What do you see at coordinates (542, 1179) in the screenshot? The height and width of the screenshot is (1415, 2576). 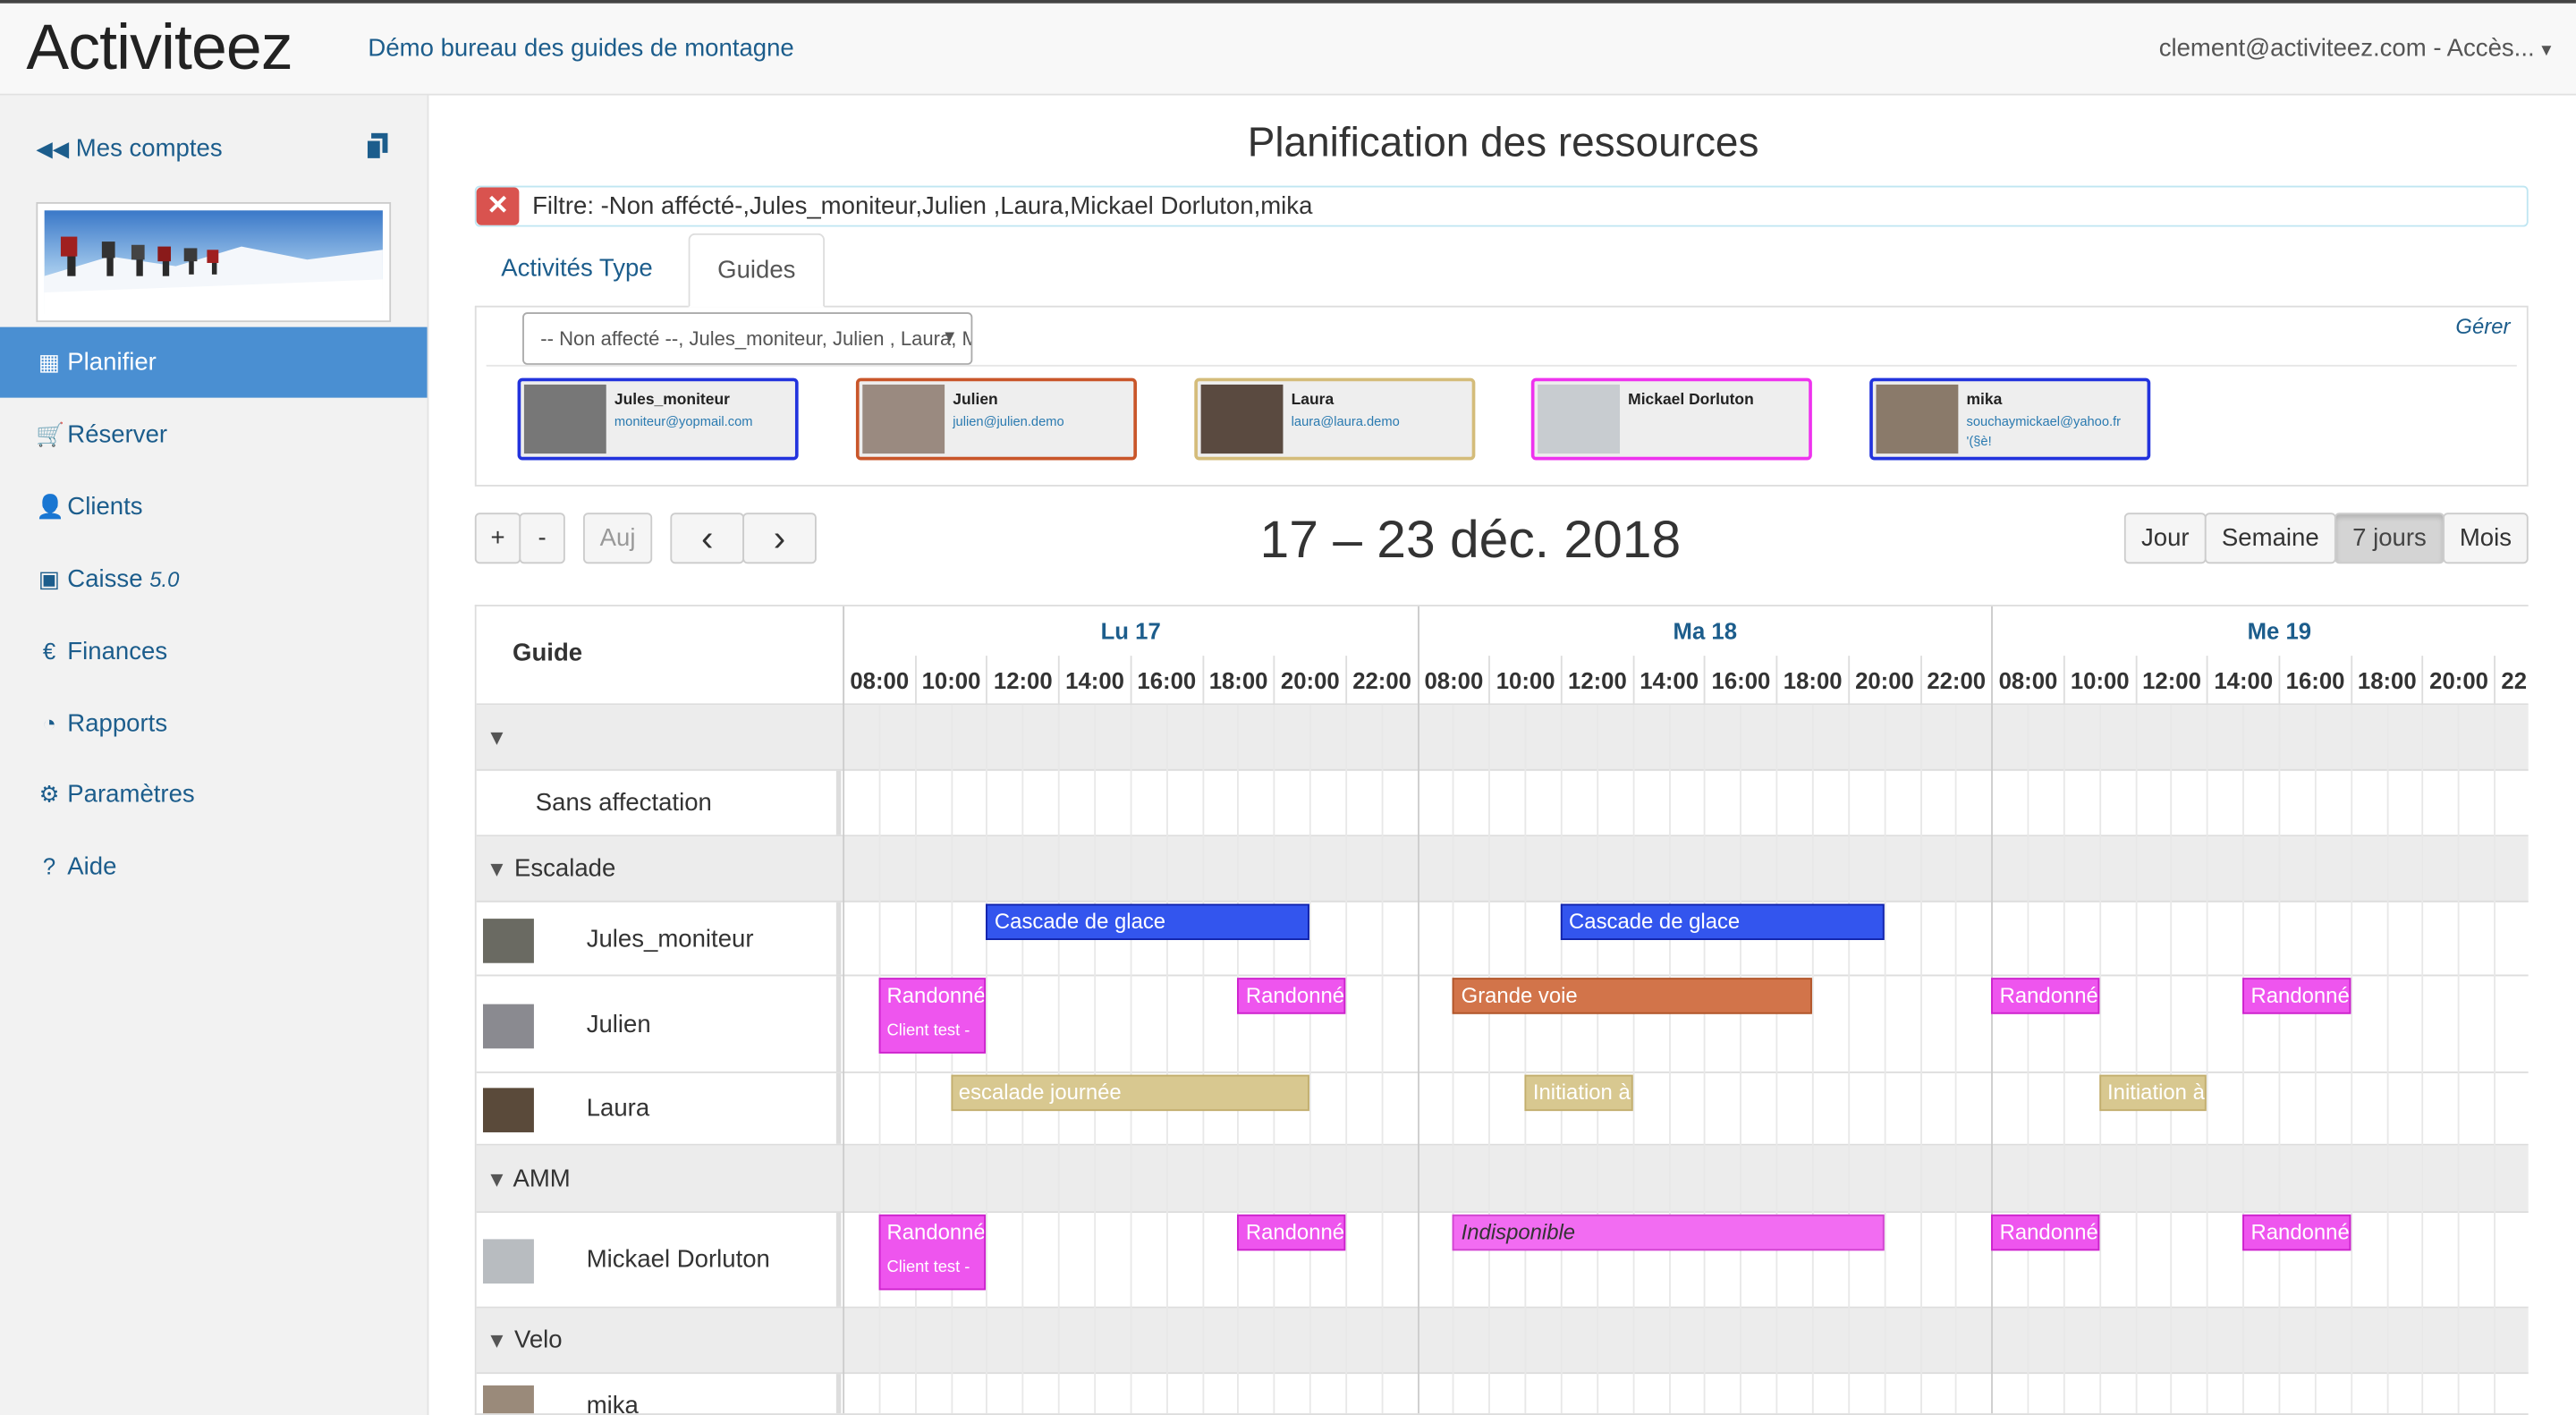 I see `group-label: AMM` at bounding box center [542, 1179].